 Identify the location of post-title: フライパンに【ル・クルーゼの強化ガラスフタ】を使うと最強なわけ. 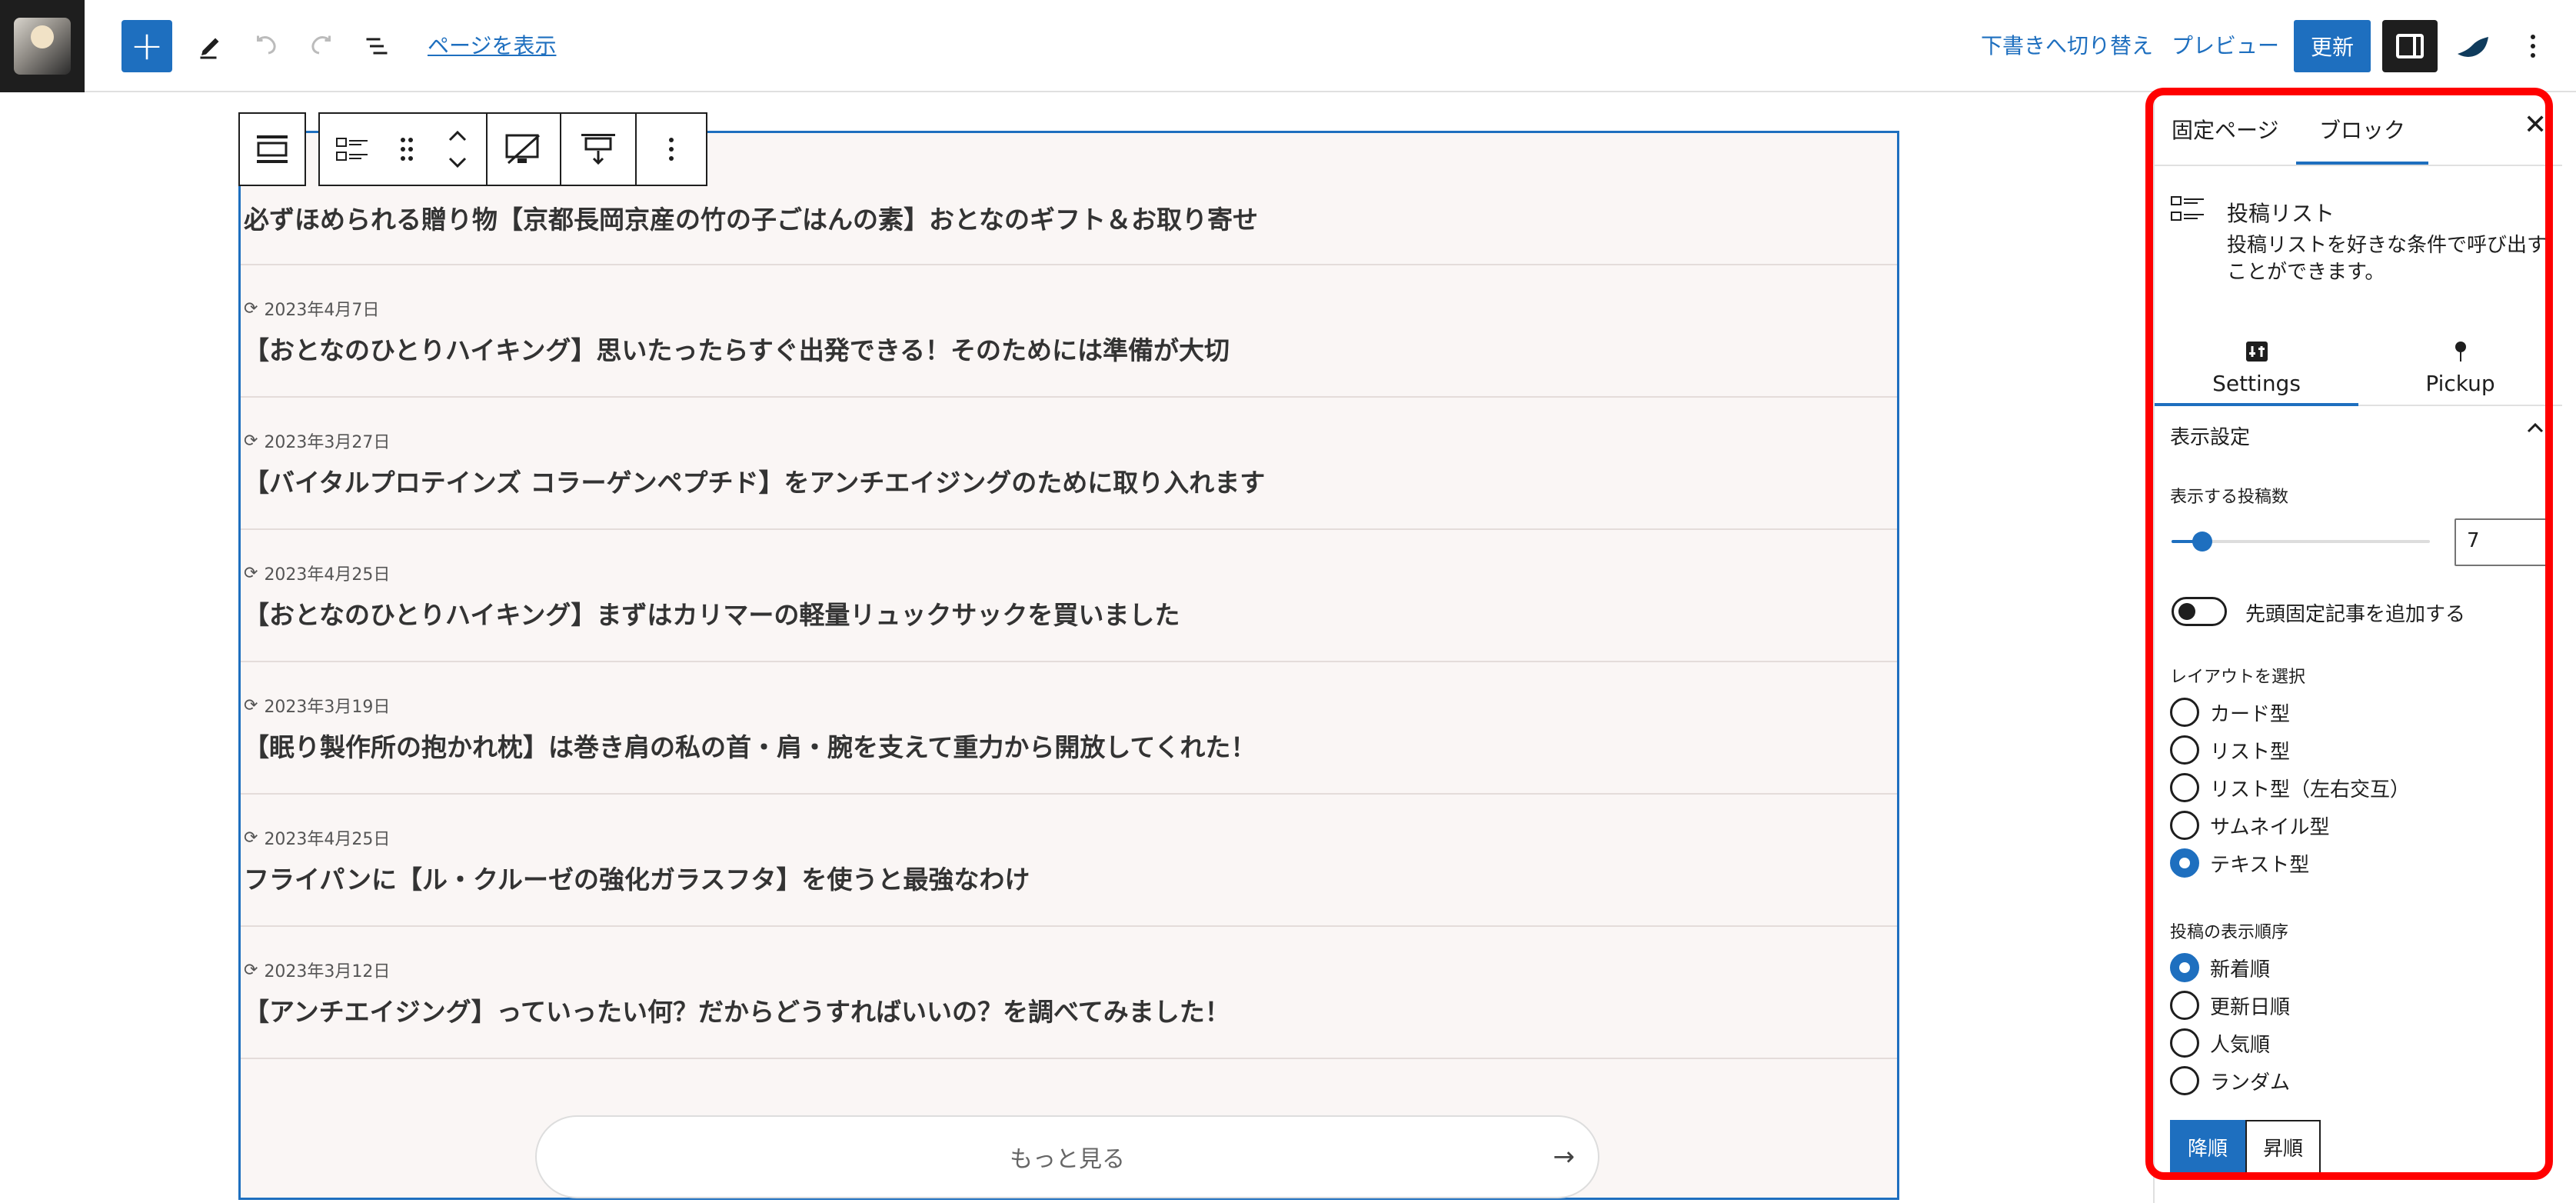
(637, 877).